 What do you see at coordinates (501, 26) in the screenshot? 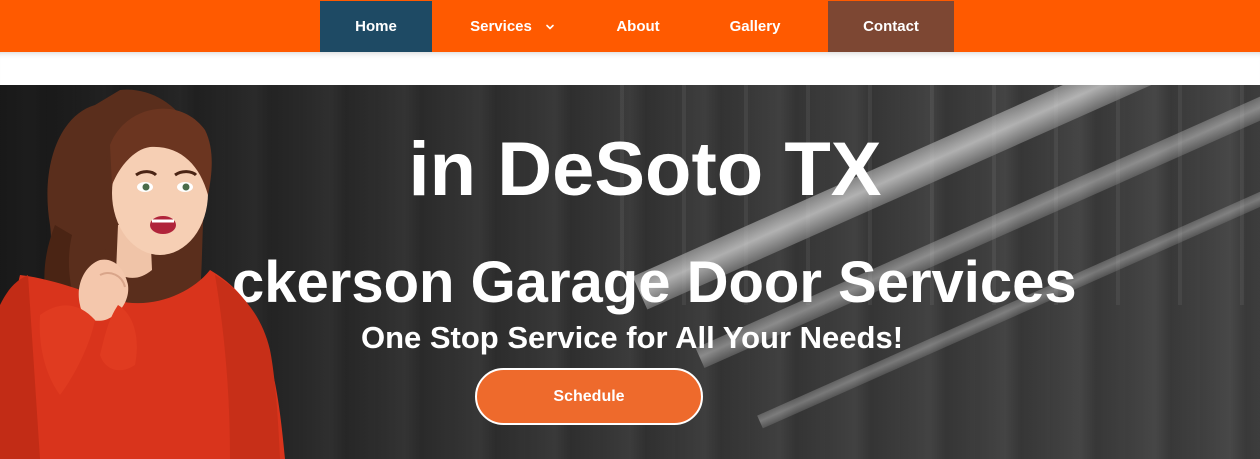
I see `nav-services-label: Services` at bounding box center [501, 26].